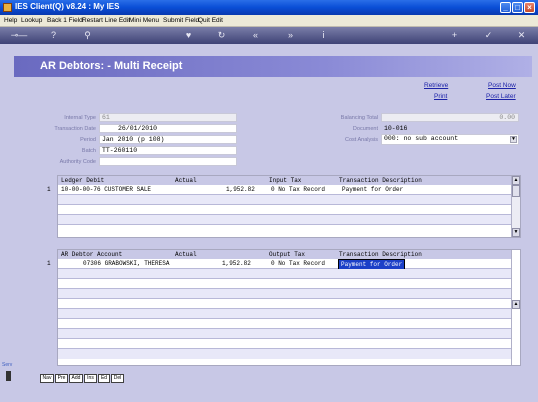 The image size is (538, 402). What do you see at coordinates (521, 35) in the screenshot?
I see `close-icon: ✕` at bounding box center [521, 35].